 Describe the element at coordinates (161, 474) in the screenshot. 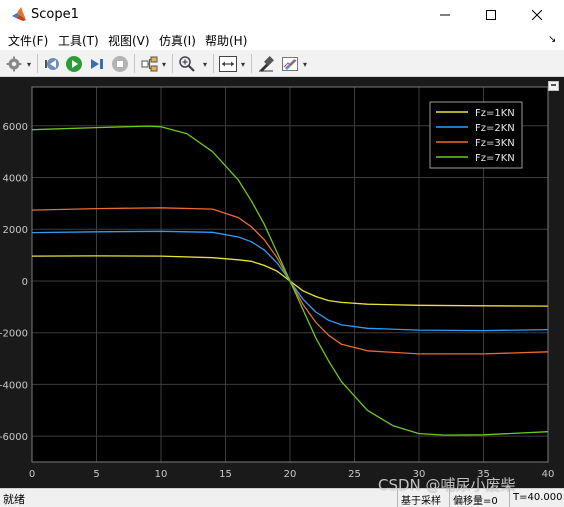

I see `x-tick-label: 10` at that location.